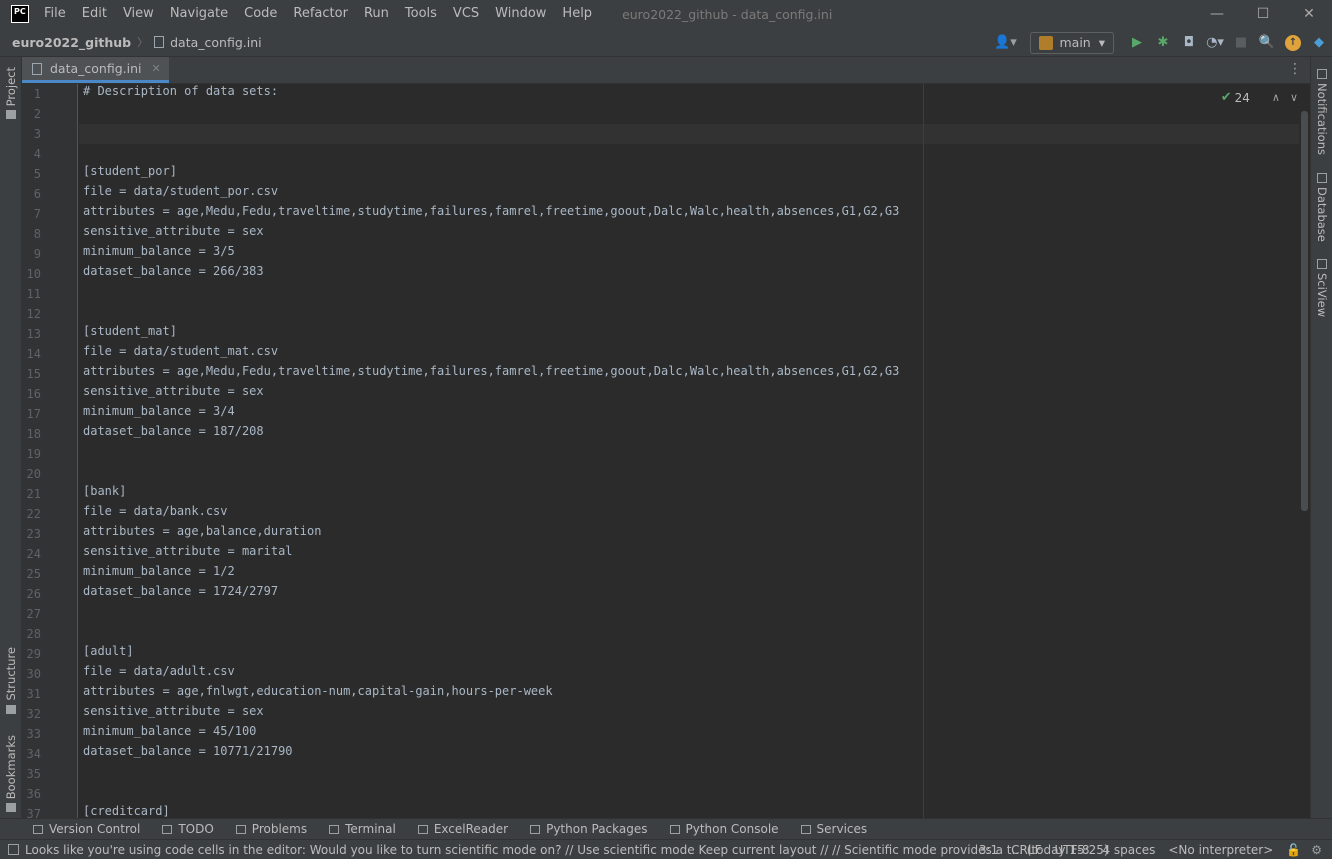  Describe the element at coordinates (202, 534) in the screenshot. I see `code-line: attributes = age,balance,duration` at that location.